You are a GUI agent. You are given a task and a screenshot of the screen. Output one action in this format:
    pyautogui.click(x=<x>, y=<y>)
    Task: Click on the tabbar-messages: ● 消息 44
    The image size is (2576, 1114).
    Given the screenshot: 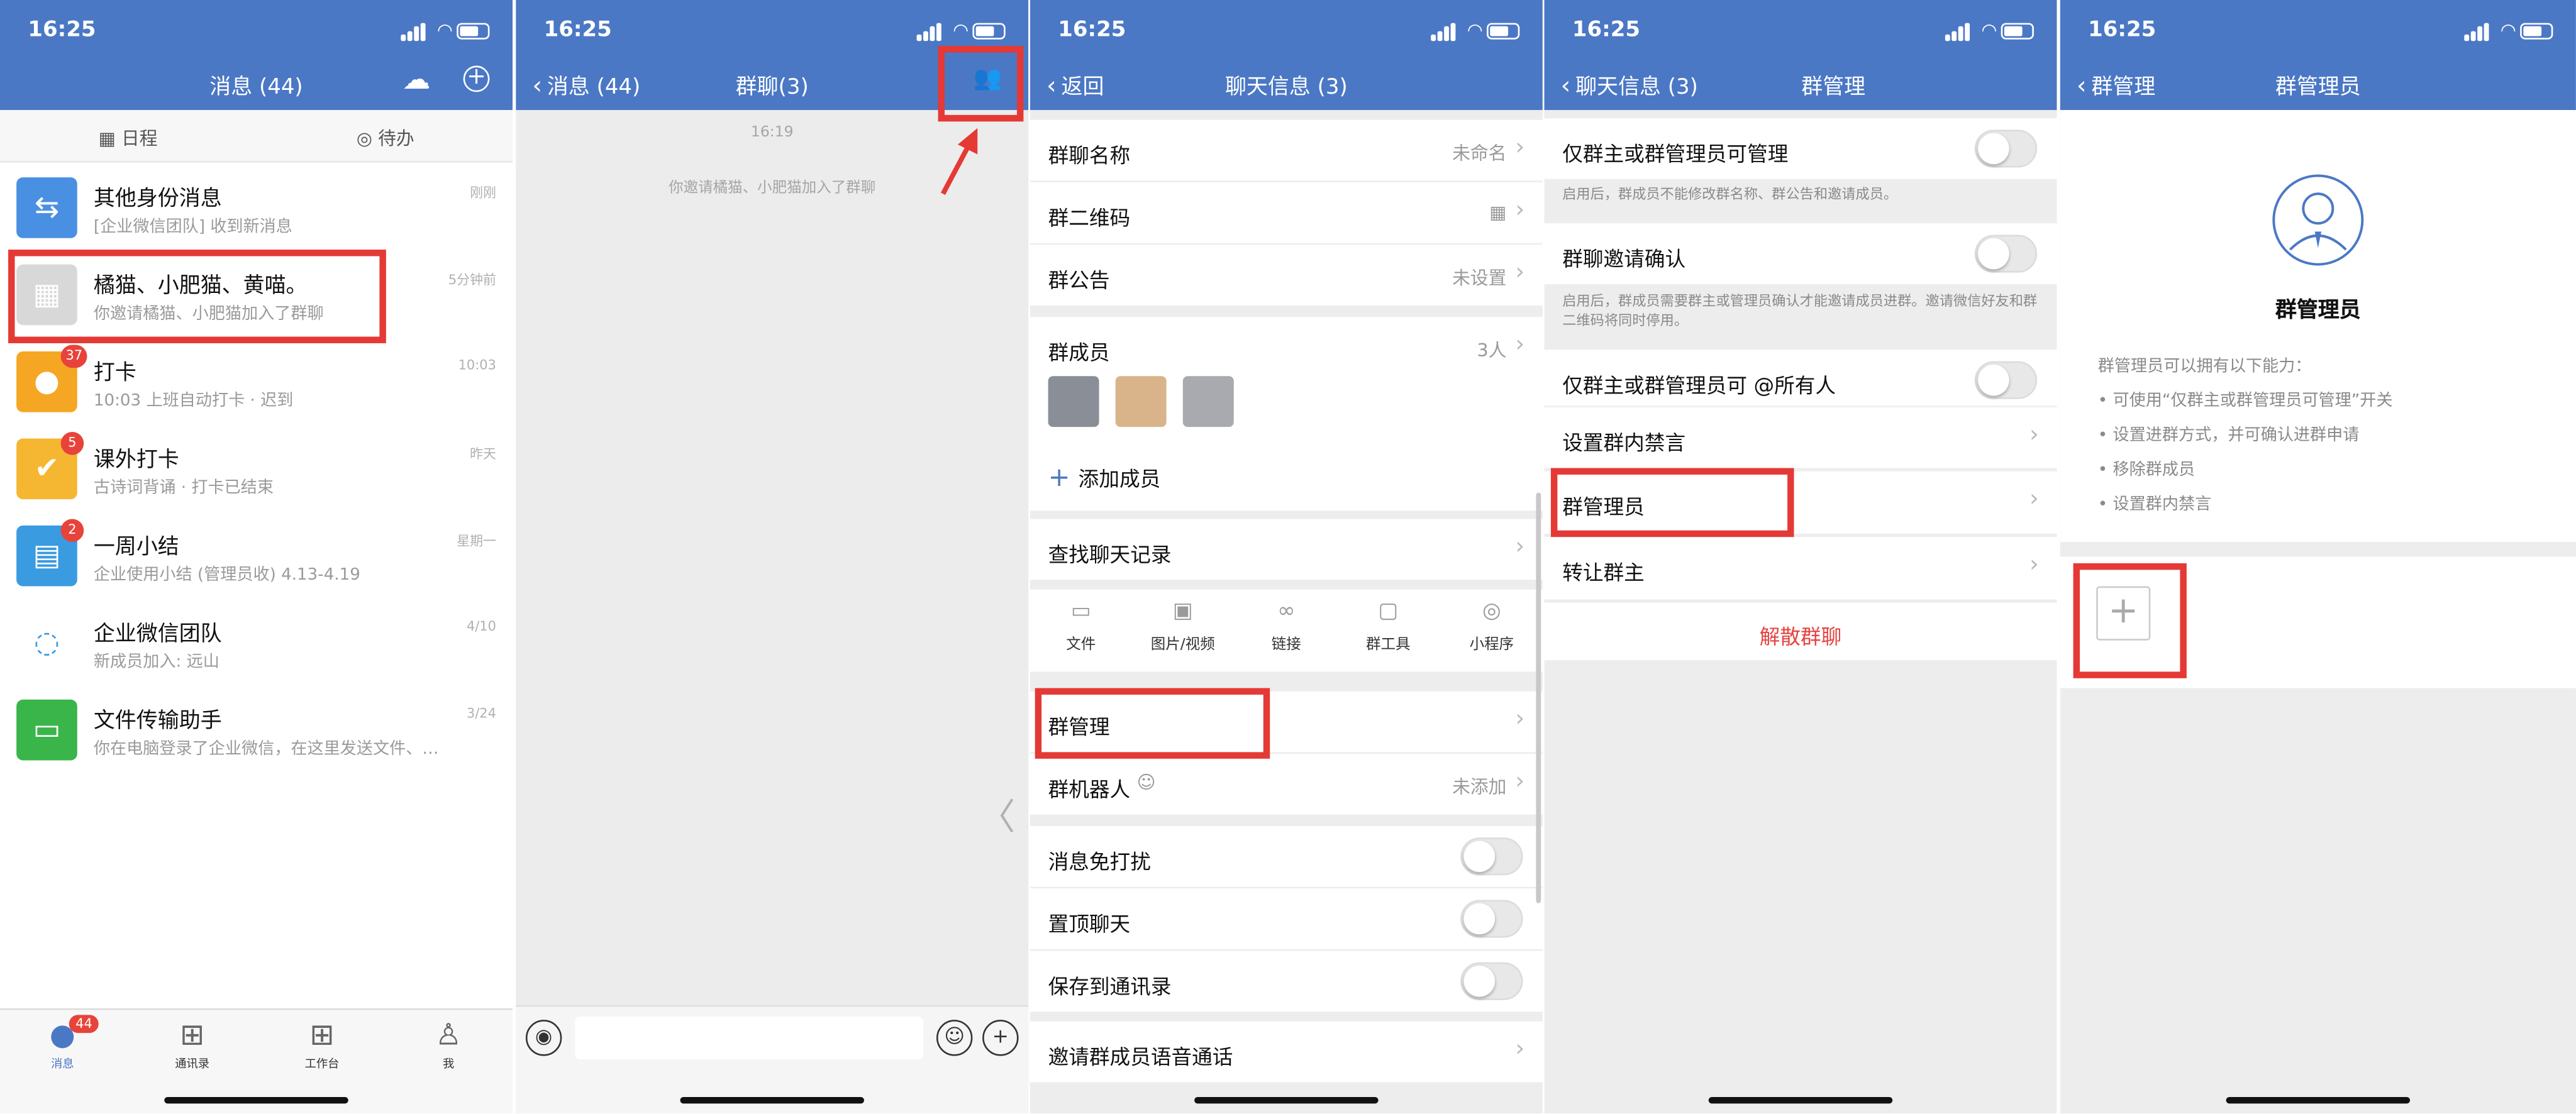 What is the action you would take?
    pyautogui.click(x=62, y=1044)
    